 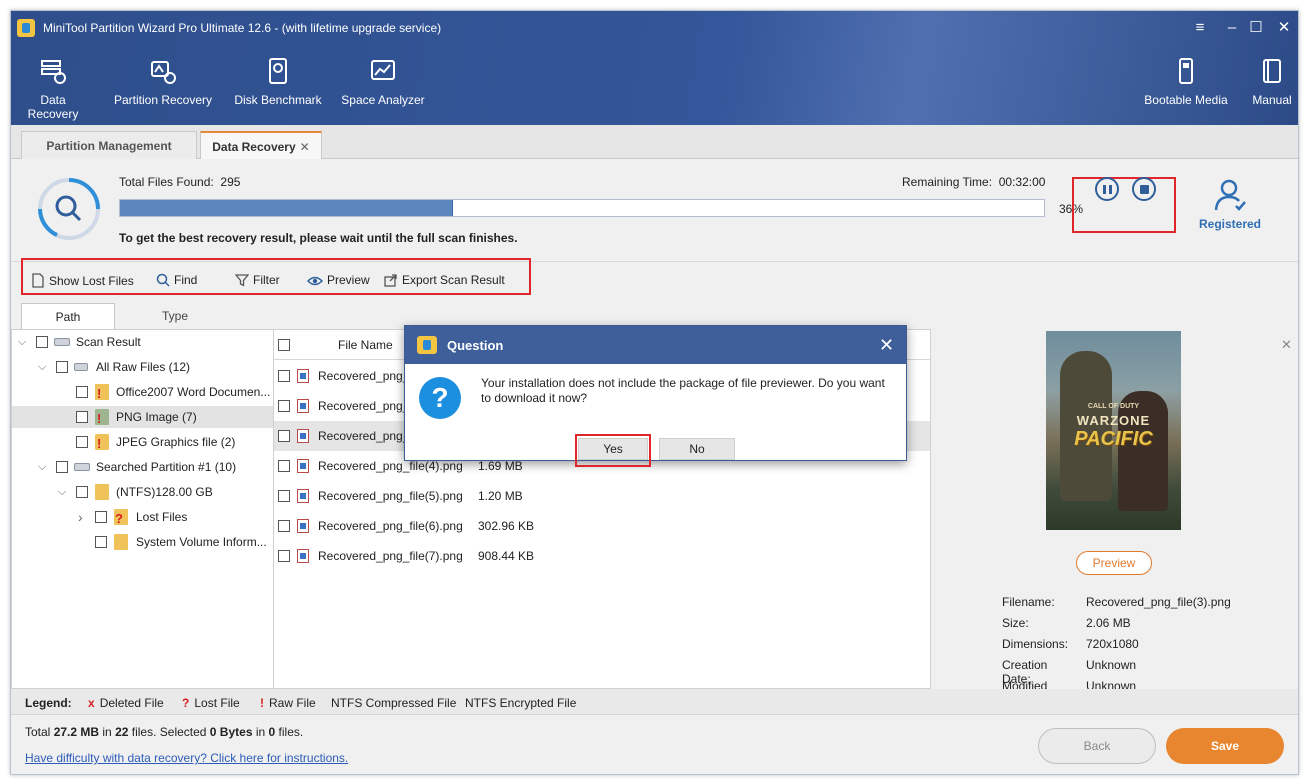 What do you see at coordinates (53, 89) in the screenshot?
I see `data-recovery-tool: Data Recovery` at bounding box center [53, 89].